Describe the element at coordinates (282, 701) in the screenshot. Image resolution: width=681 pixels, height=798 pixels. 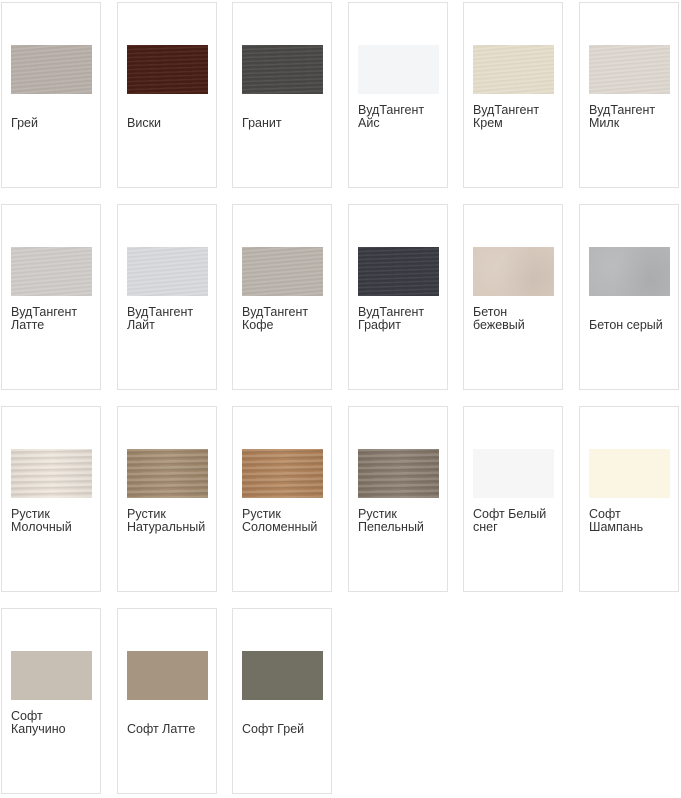
I see `swatch-card-софт-грей: Софт Грей` at that location.